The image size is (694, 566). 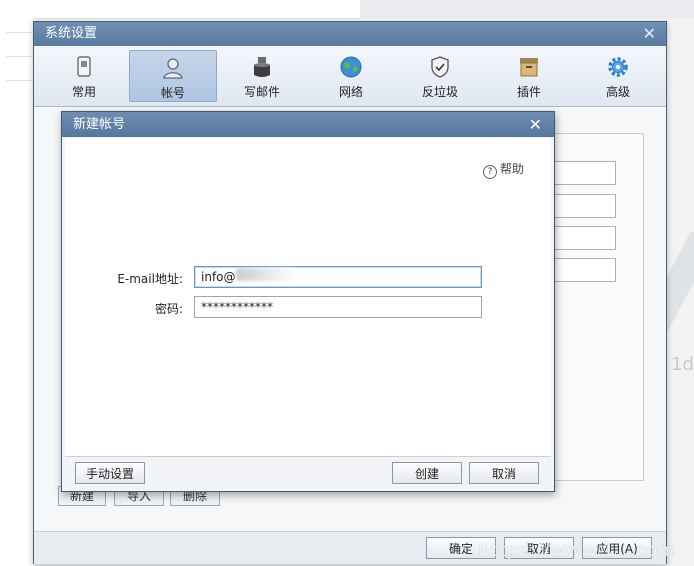 I want to click on tab-network-label: 网络, so click(x=350, y=92).